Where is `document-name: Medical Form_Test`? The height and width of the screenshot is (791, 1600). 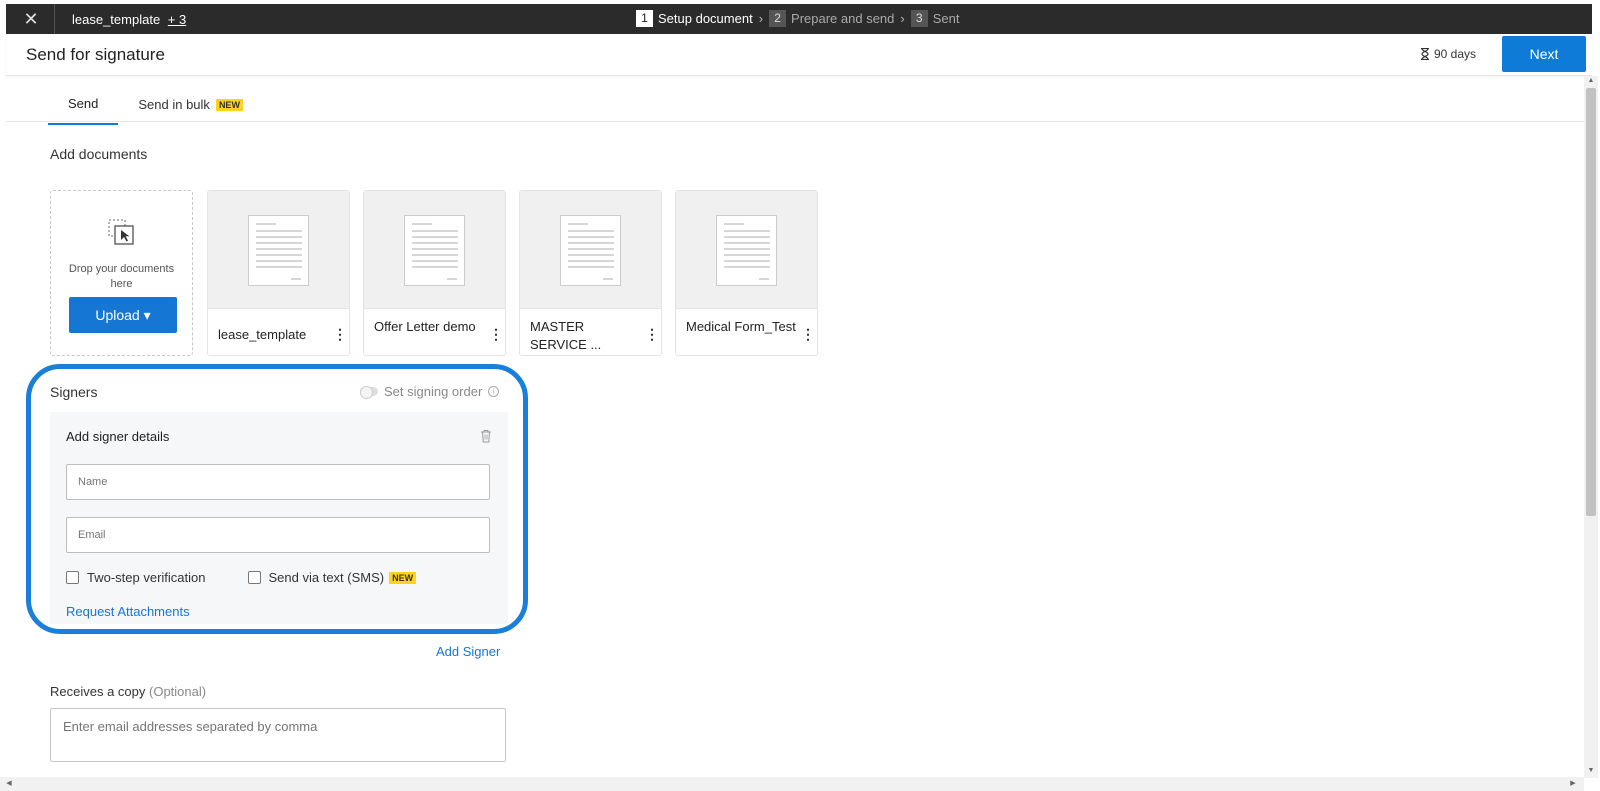
document-name: Medical Form_Test is located at coordinates (741, 326).